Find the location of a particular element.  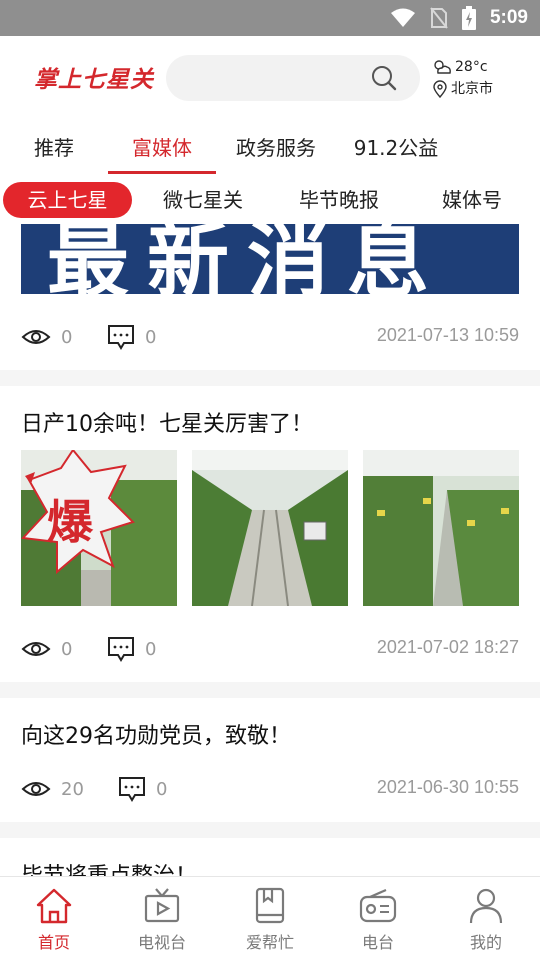

news-title: 毕节将重点整治！ is located at coordinates (109, 867).